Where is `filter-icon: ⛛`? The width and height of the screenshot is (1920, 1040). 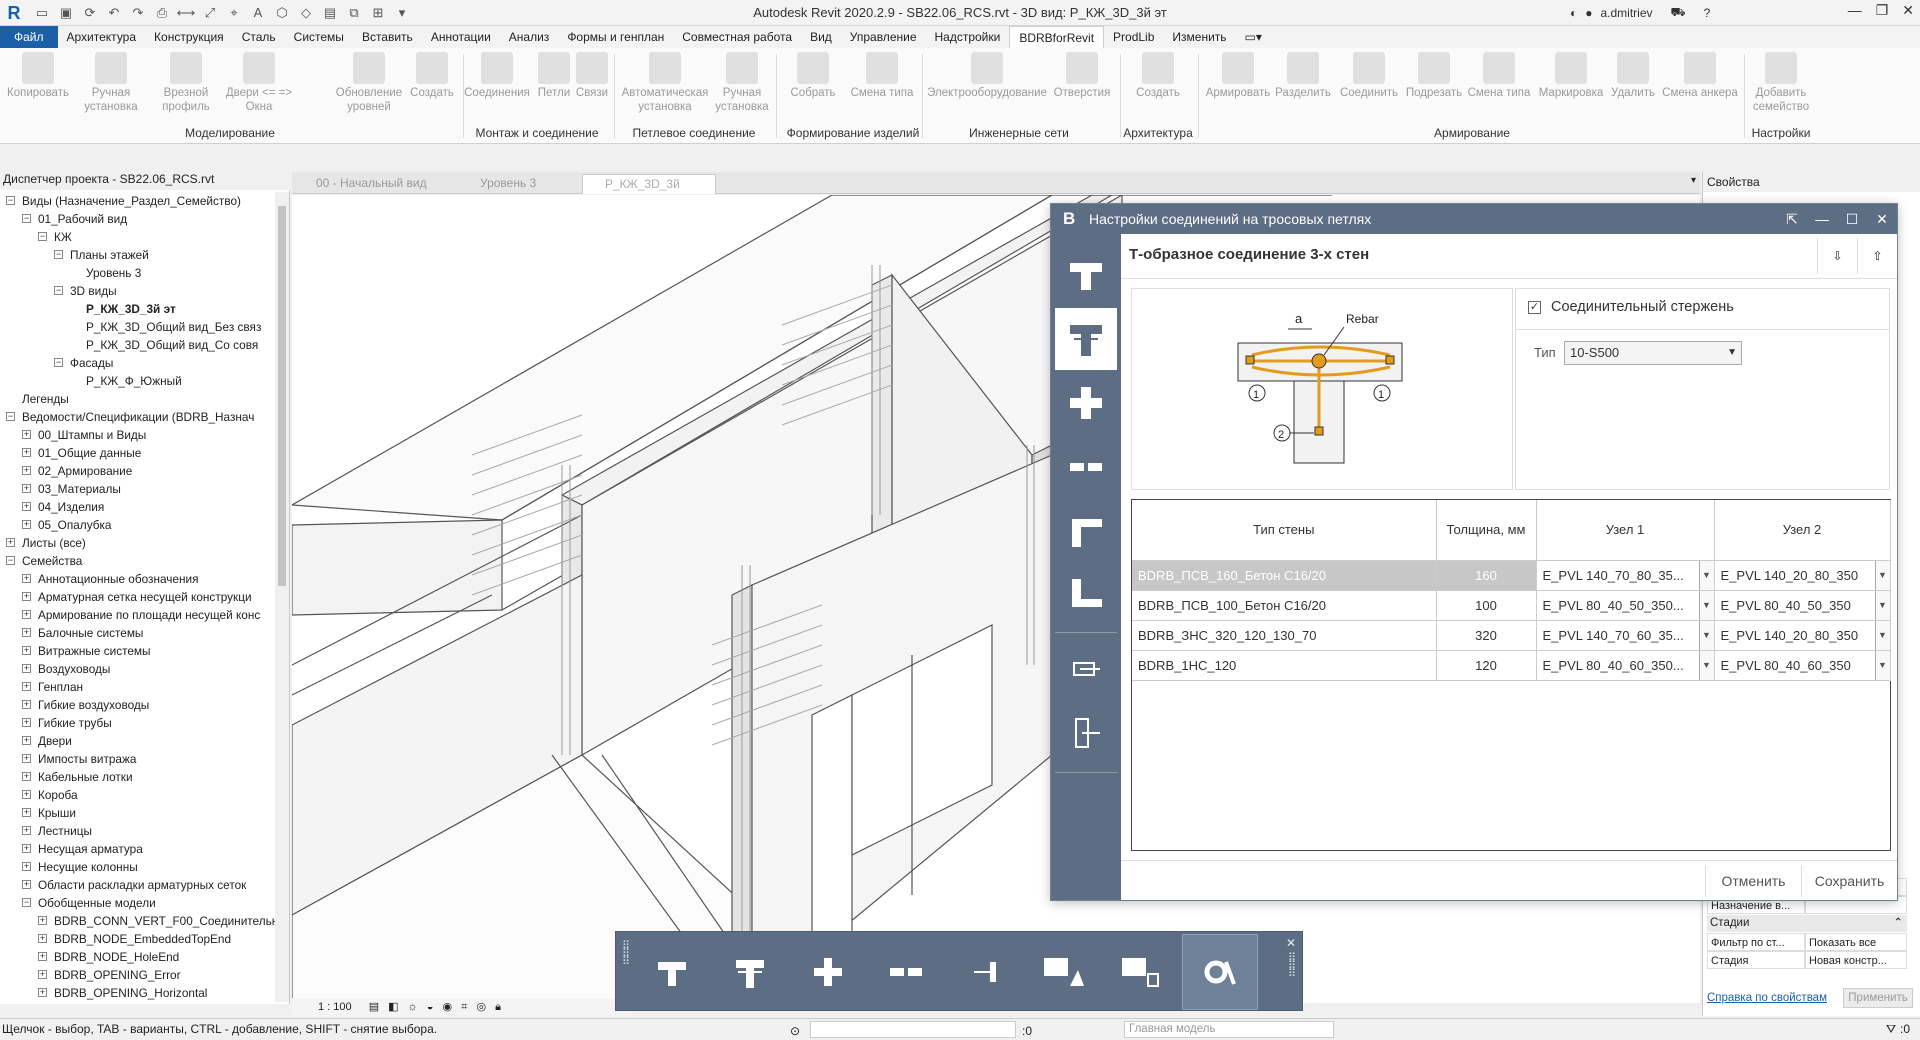
filter-icon: ⛛ is located at coordinates (1891, 1029).